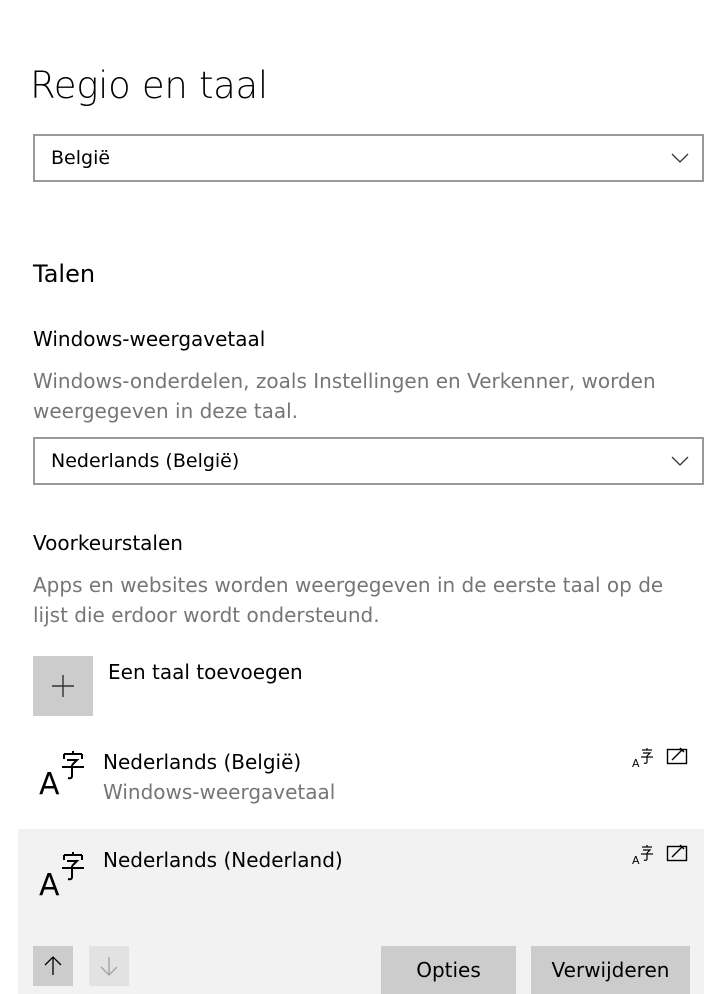 The width and height of the screenshot is (708, 994). What do you see at coordinates (368, 461) in the screenshot?
I see `display-language-dropdown: Nederlands (België)` at bounding box center [368, 461].